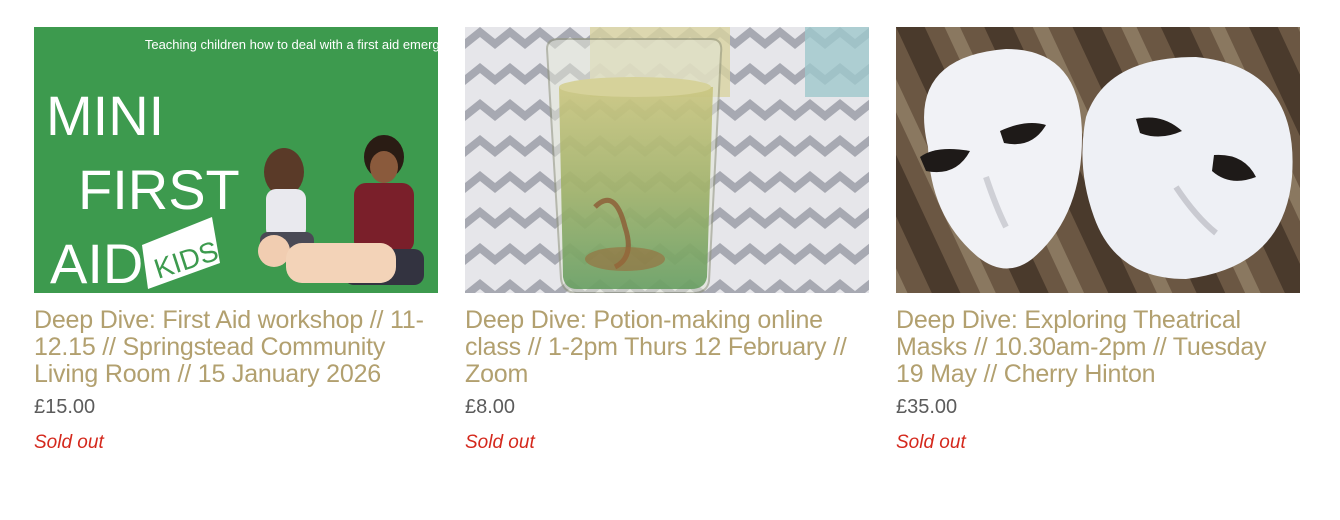 This screenshot has height=520, width=1340. Describe the element at coordinates (927, 407) in the screenshot. I see `product-price: £35.00` at that location.